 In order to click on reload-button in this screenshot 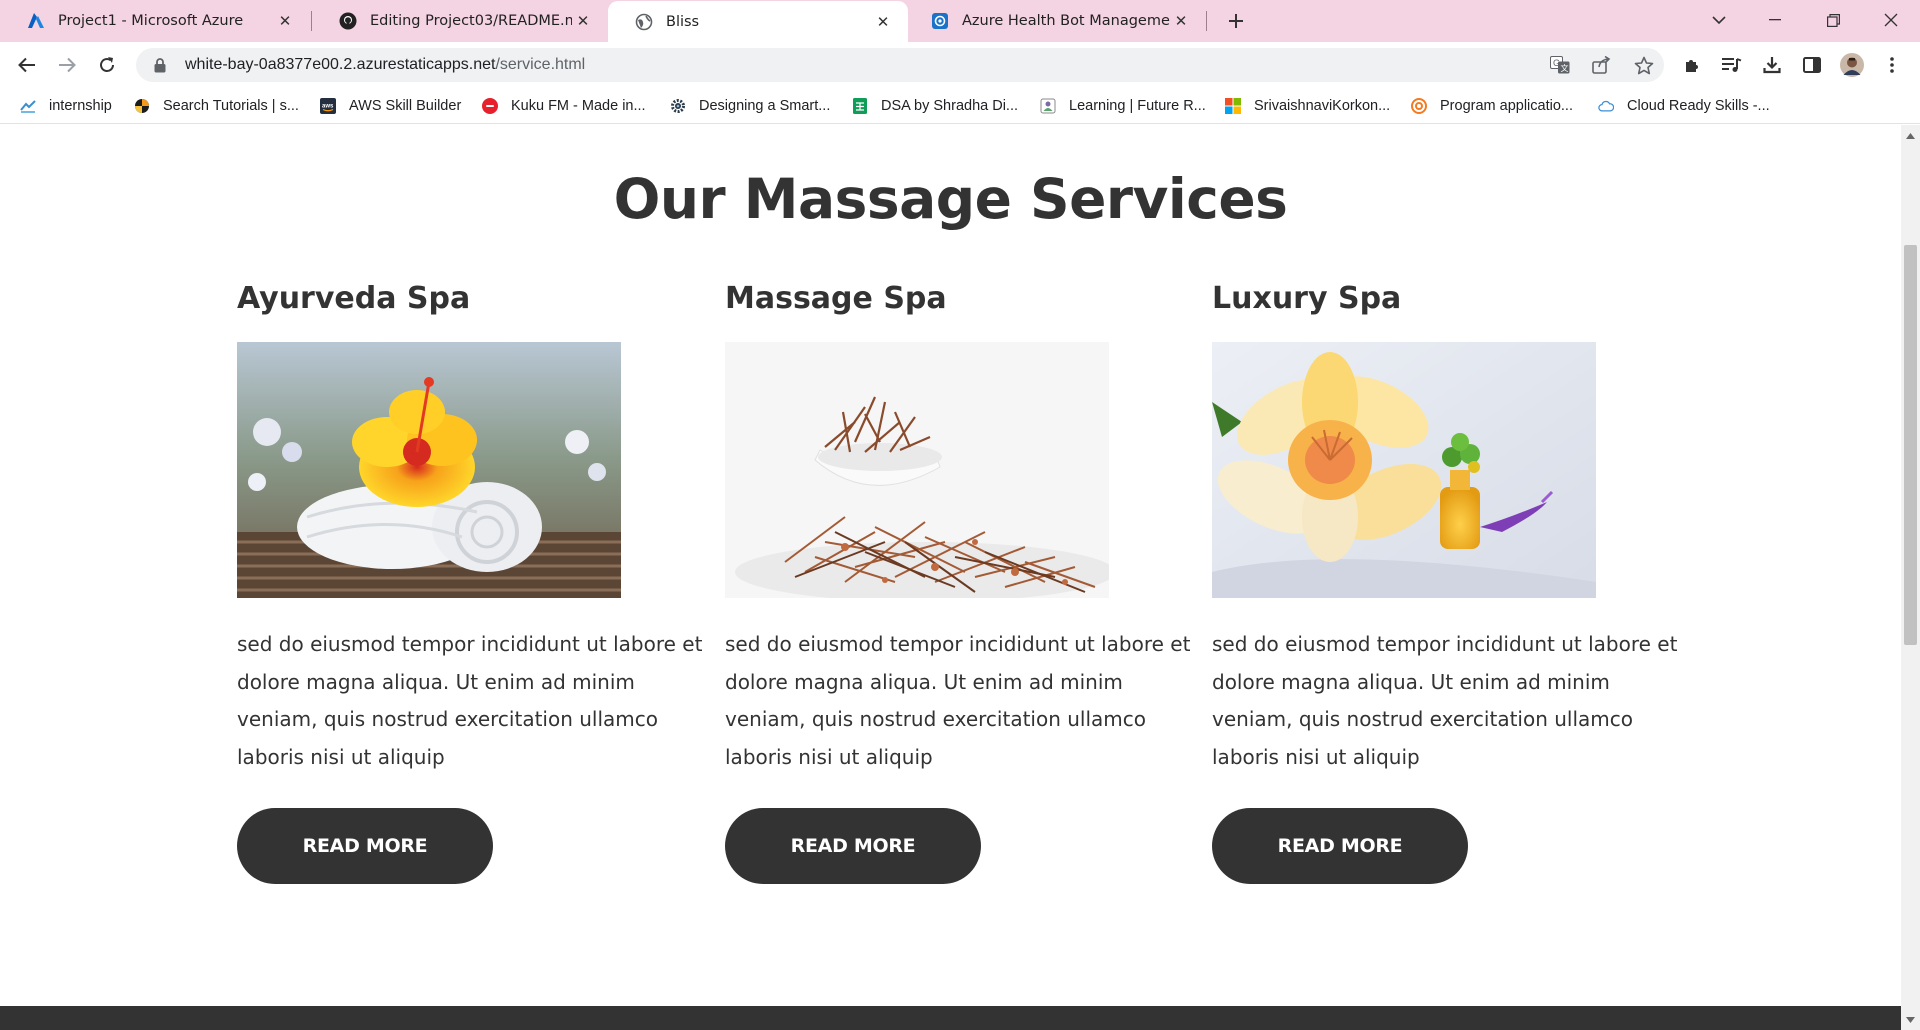, I will do `click(107, 65)`.